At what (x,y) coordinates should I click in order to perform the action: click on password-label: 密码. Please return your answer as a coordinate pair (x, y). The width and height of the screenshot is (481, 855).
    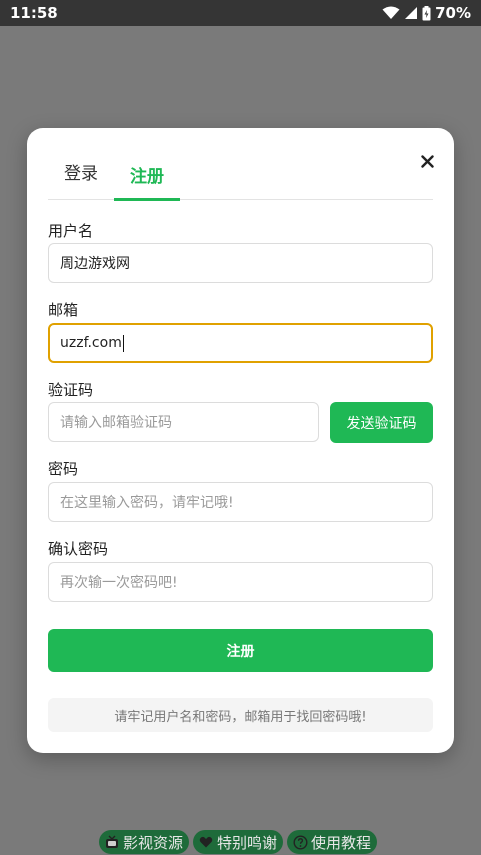
    Looking at the image, I should click on (63, 469).